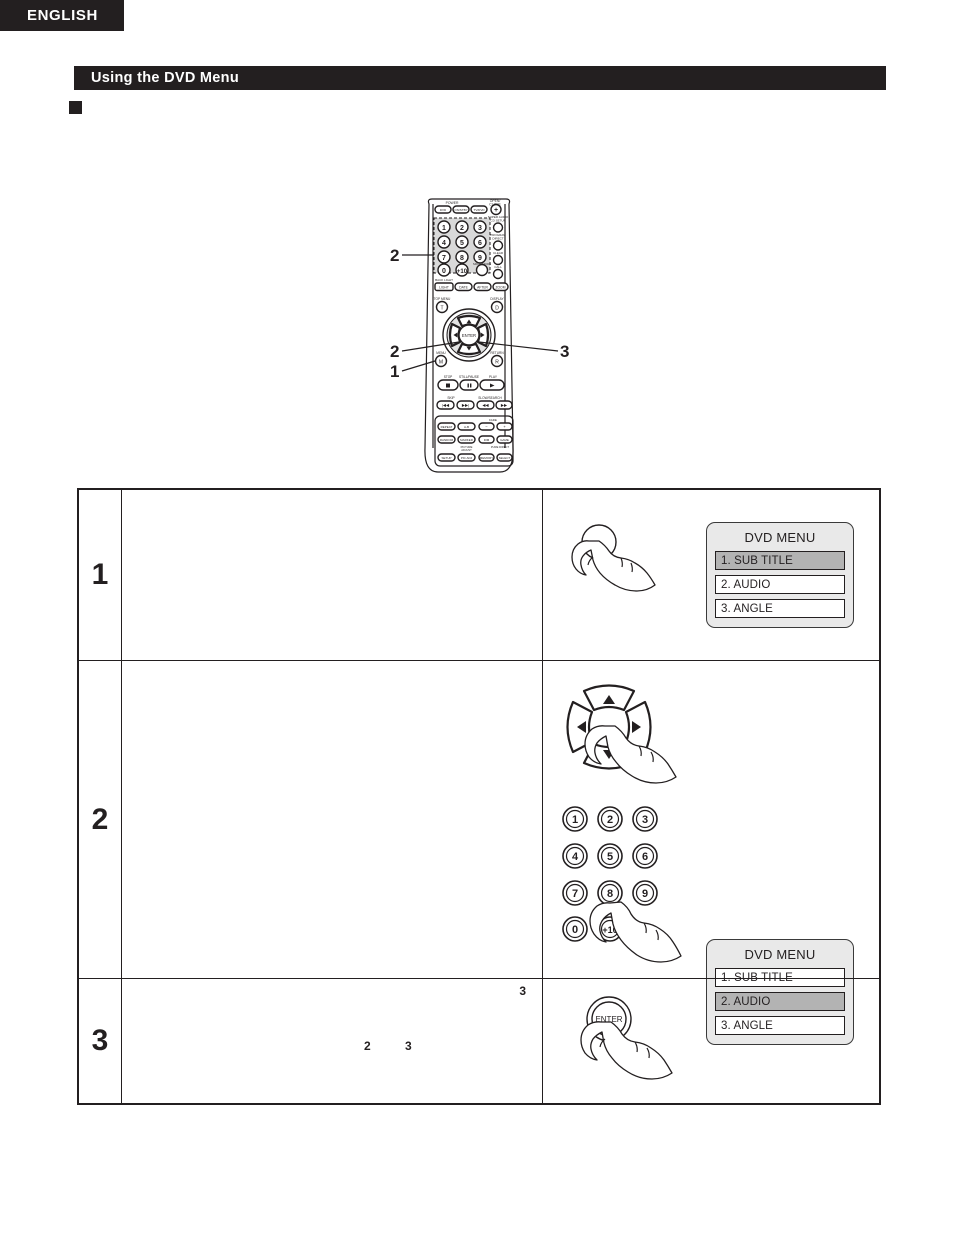 This screenshot has height=1237, width=954. I want to click on step-number-cell: 2, so click(100, 819).